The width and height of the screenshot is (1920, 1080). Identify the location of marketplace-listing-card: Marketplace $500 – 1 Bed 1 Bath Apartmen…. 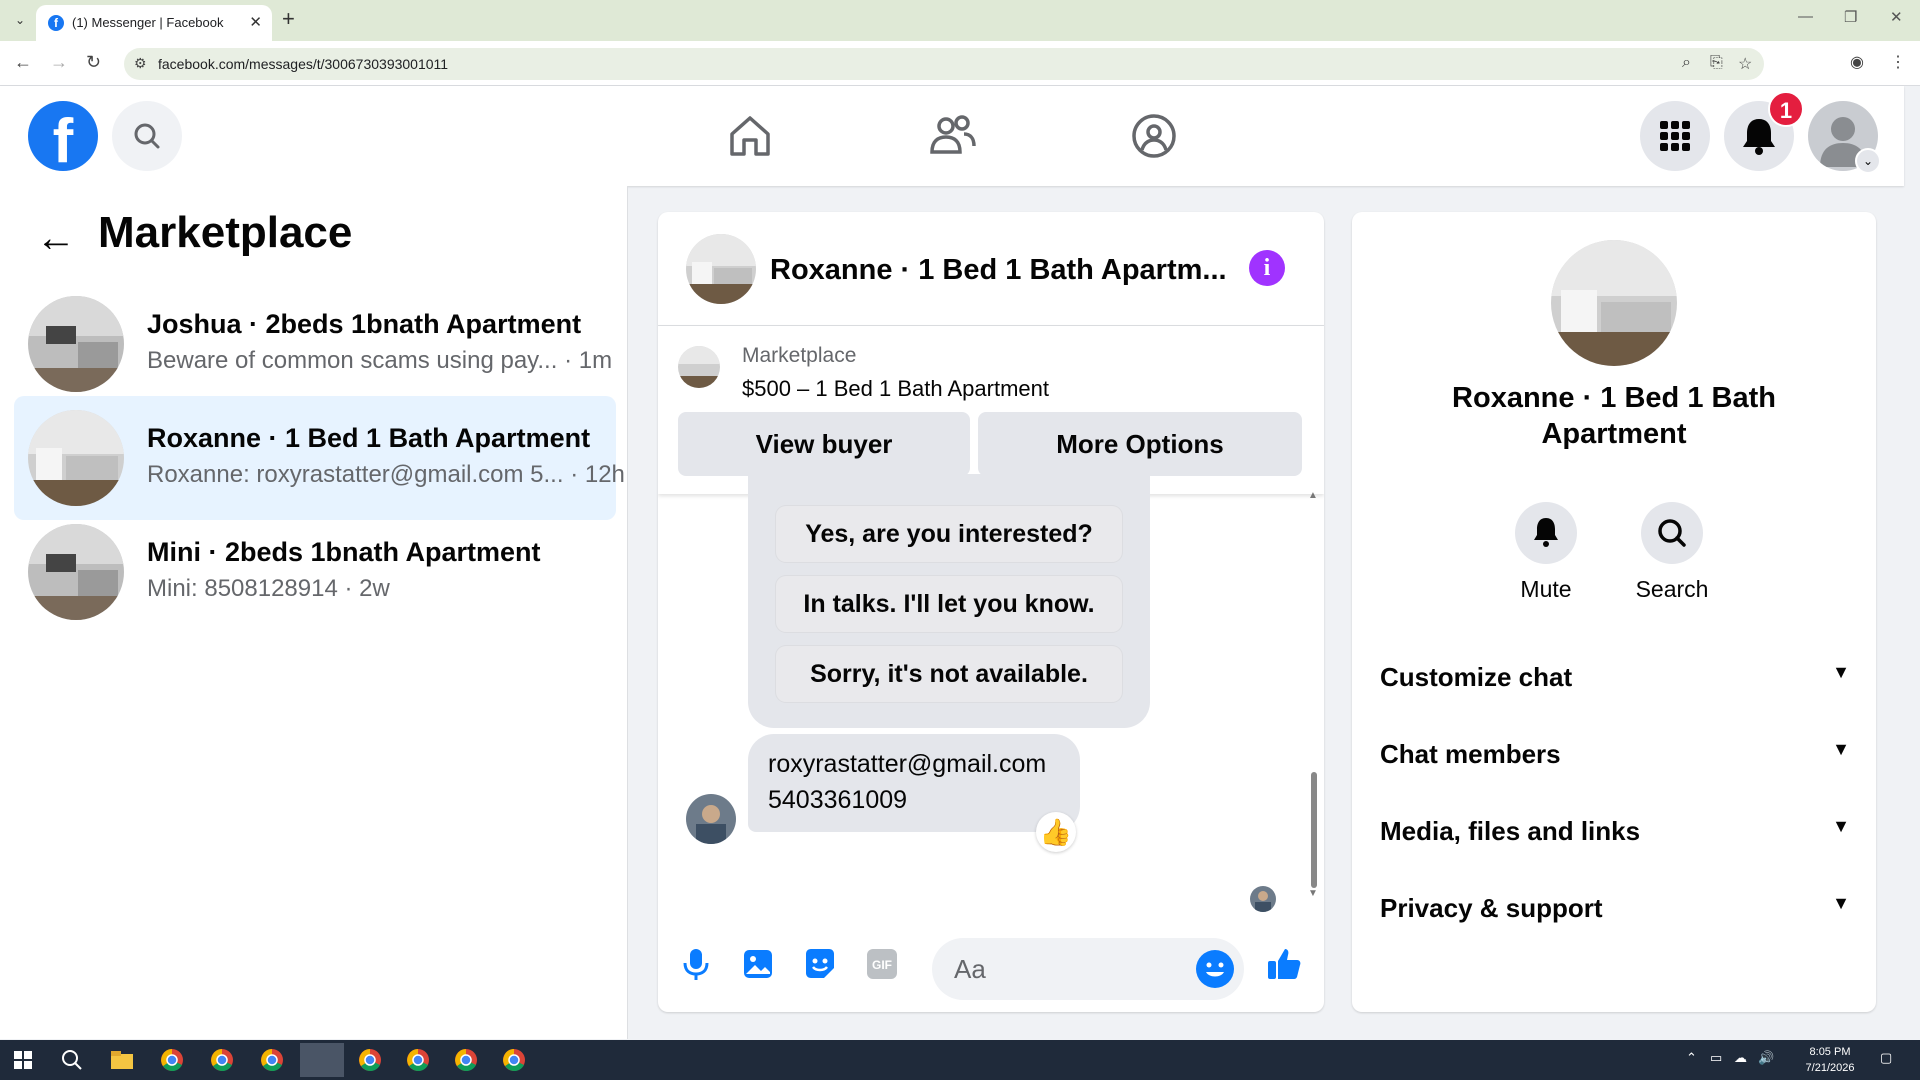
(991, 410).